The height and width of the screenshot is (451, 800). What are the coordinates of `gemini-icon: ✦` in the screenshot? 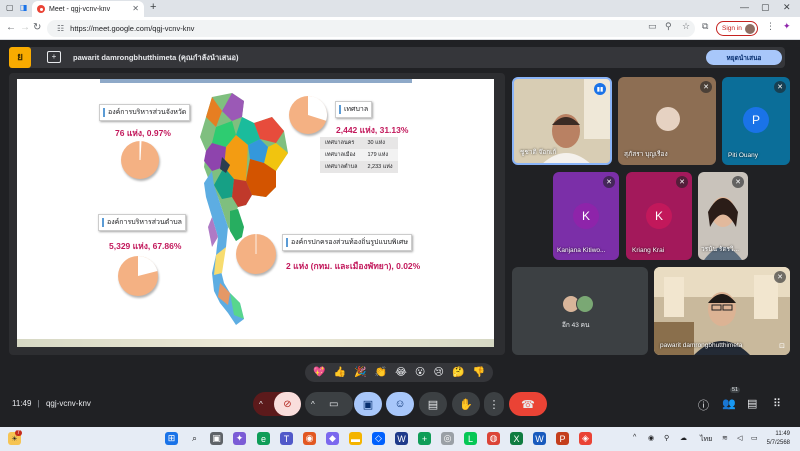 It's located at (787, 26).